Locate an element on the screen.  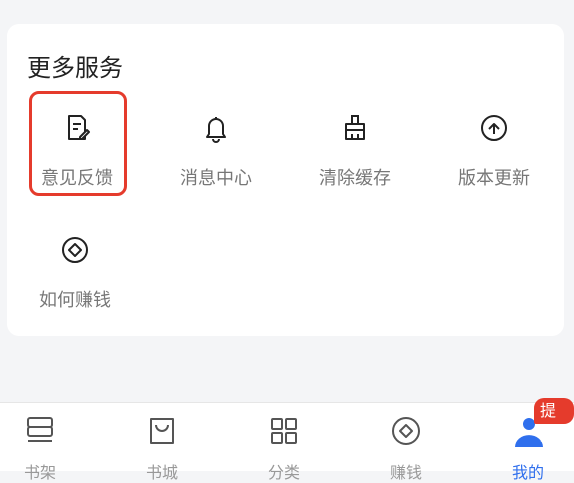
bell-icon is located at coordinates (216, 130).